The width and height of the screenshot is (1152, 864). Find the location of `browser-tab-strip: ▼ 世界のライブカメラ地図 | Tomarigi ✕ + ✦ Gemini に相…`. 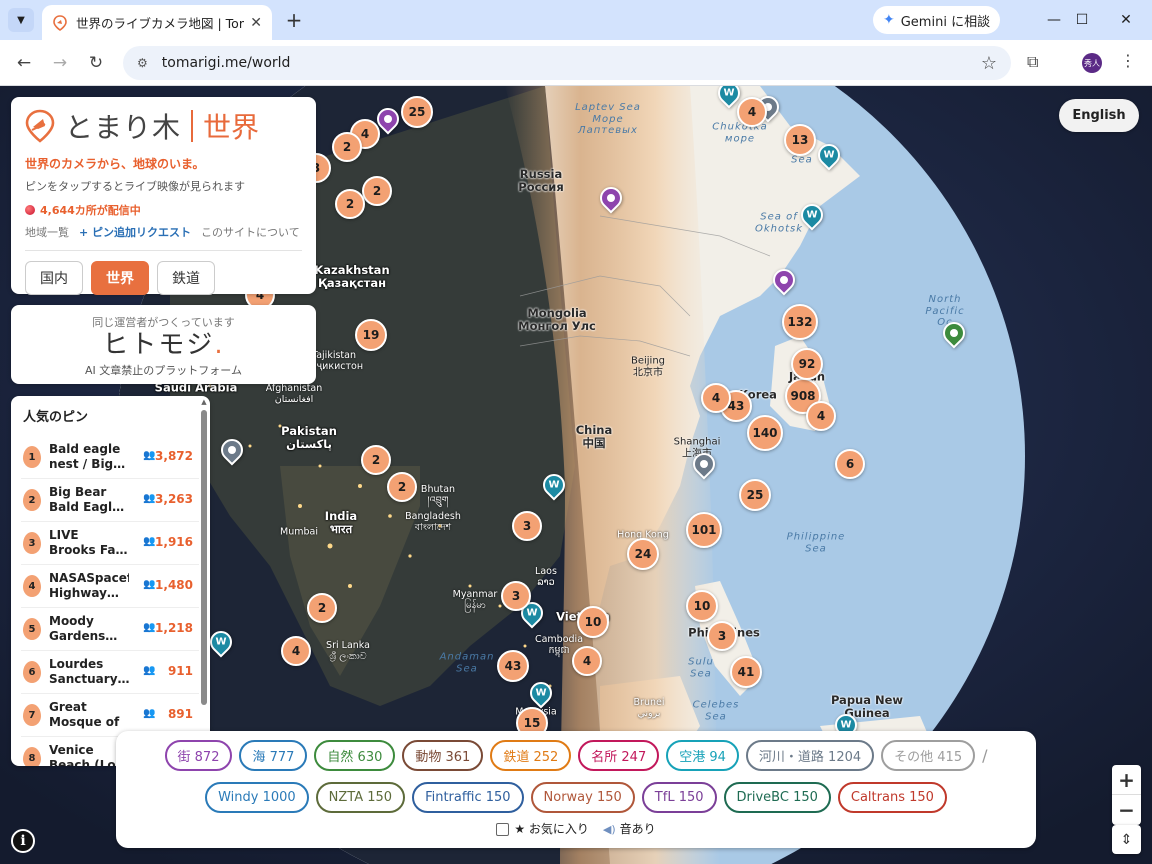

browser-tab-strip: ▼ 世界のライブカメラ地図 | Tomarigi ✕ + ✦ Gemini に相… is located at coordinates (576, 20).